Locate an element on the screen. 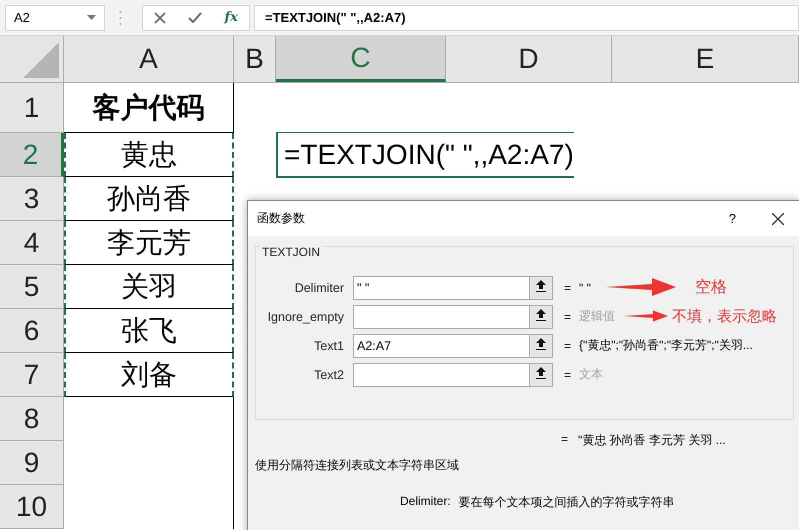 Image resolution: width=799 pixels, height=530 pixels. grip-icon is located at coordinates (120, 18).